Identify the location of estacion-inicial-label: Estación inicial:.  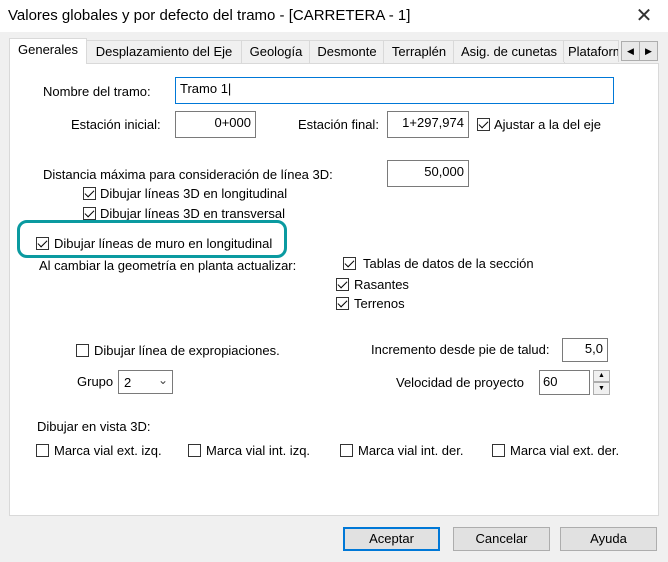
(116, 124).